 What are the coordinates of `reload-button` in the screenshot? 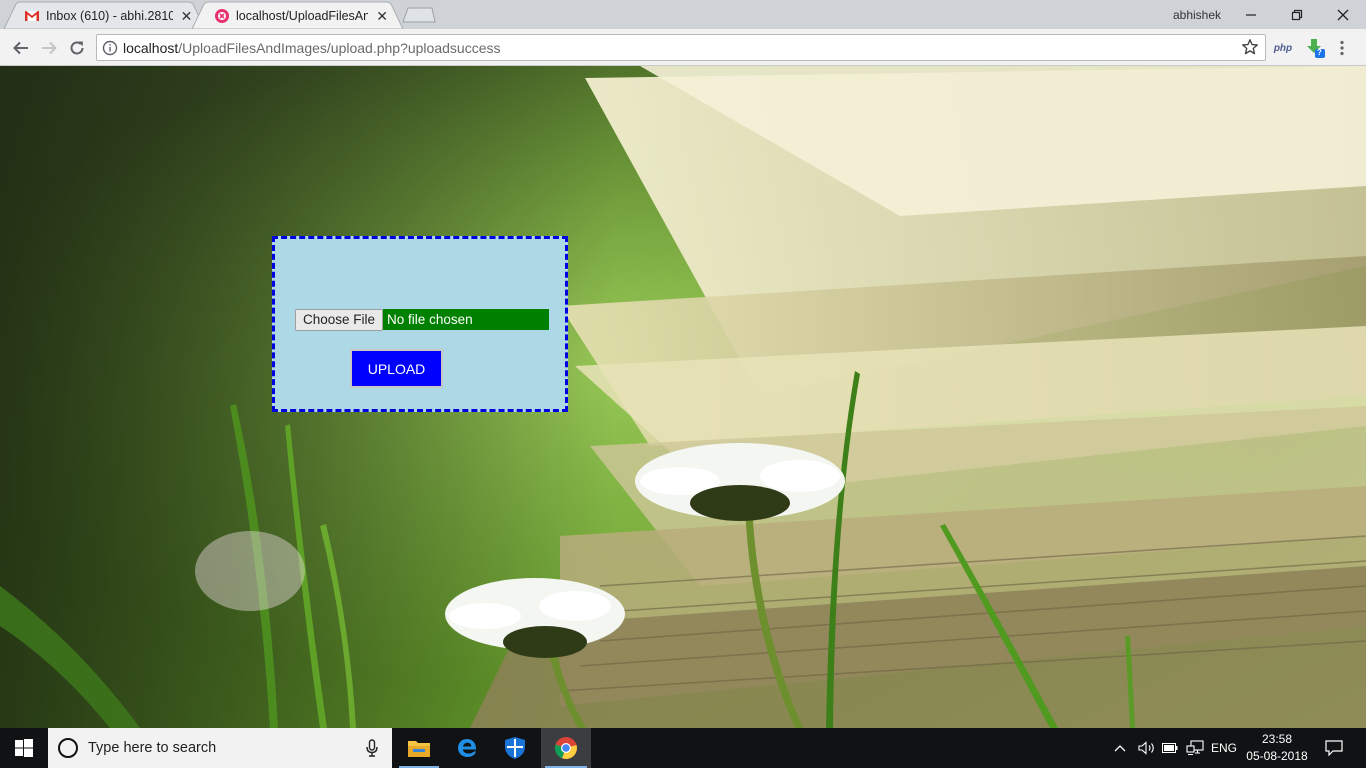 It's located at (77, 48).